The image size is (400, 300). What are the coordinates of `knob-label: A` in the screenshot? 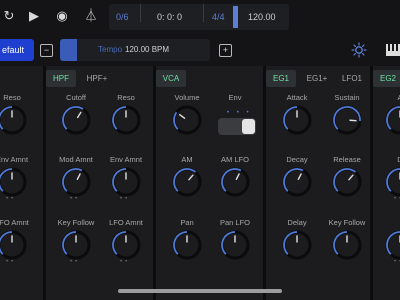 It's located at (398, 97).